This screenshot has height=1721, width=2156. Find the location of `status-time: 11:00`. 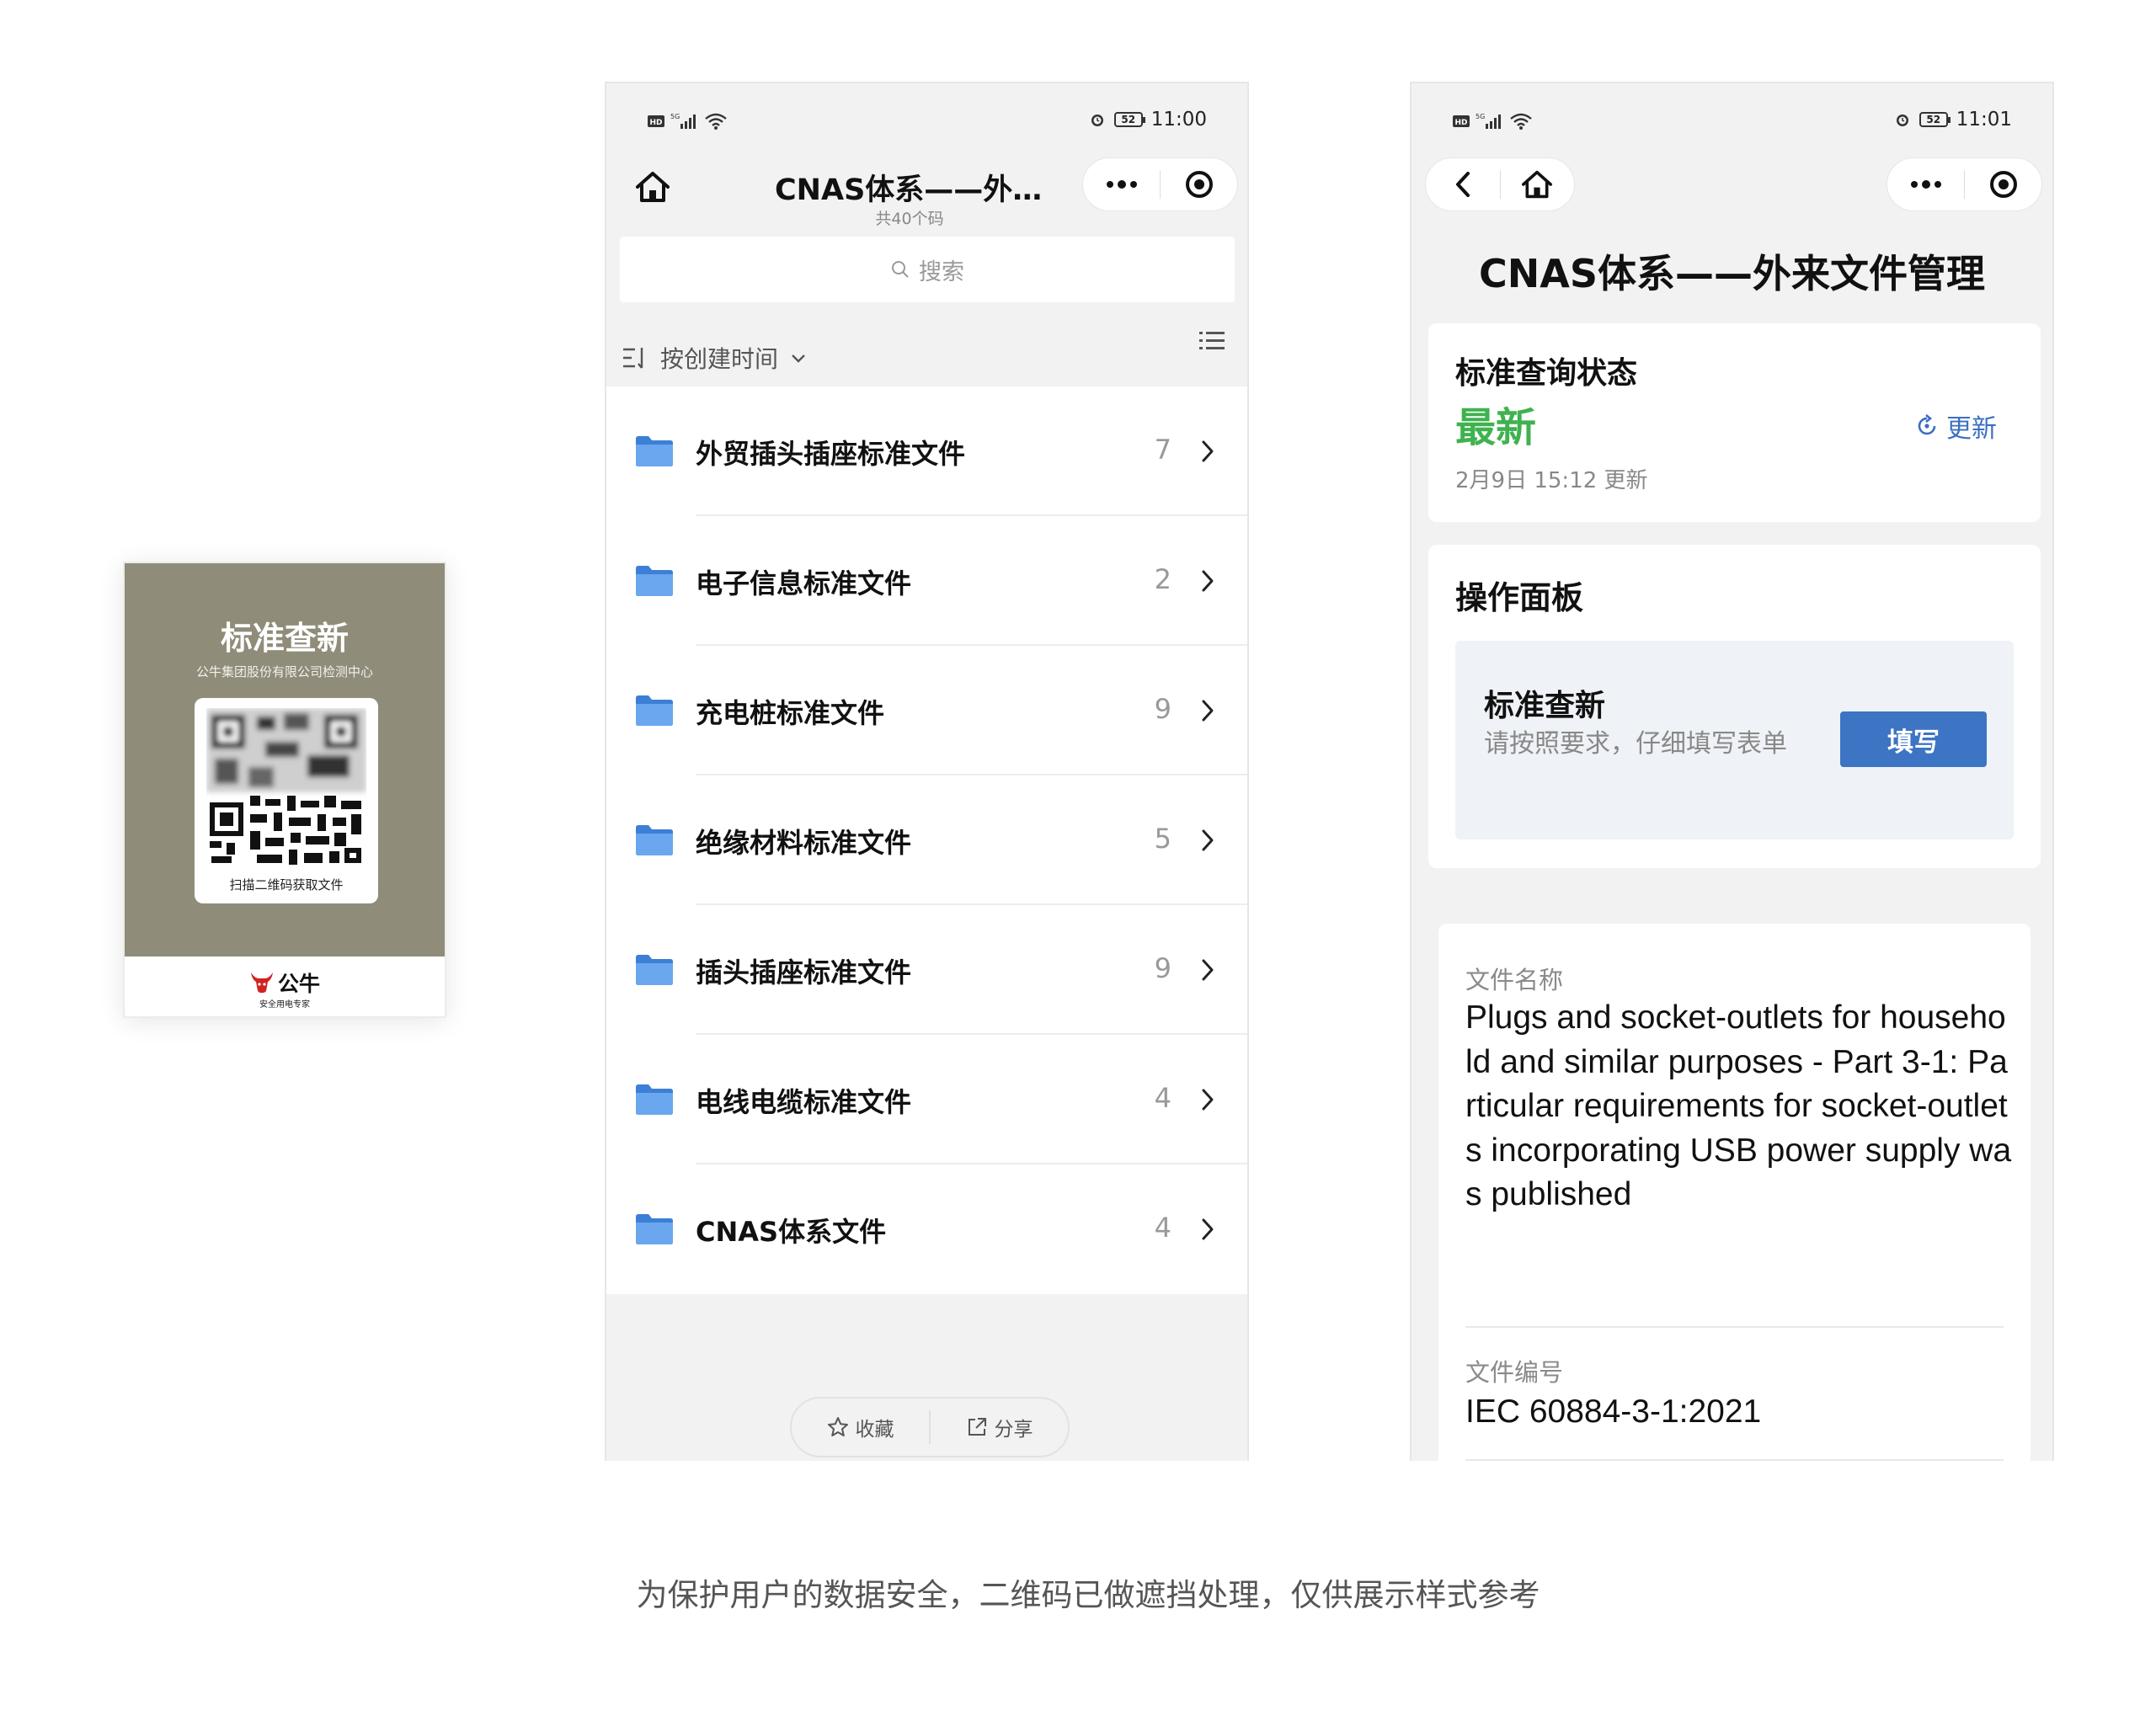

status-time: 11:00 is located at coordinates (1178, 120).